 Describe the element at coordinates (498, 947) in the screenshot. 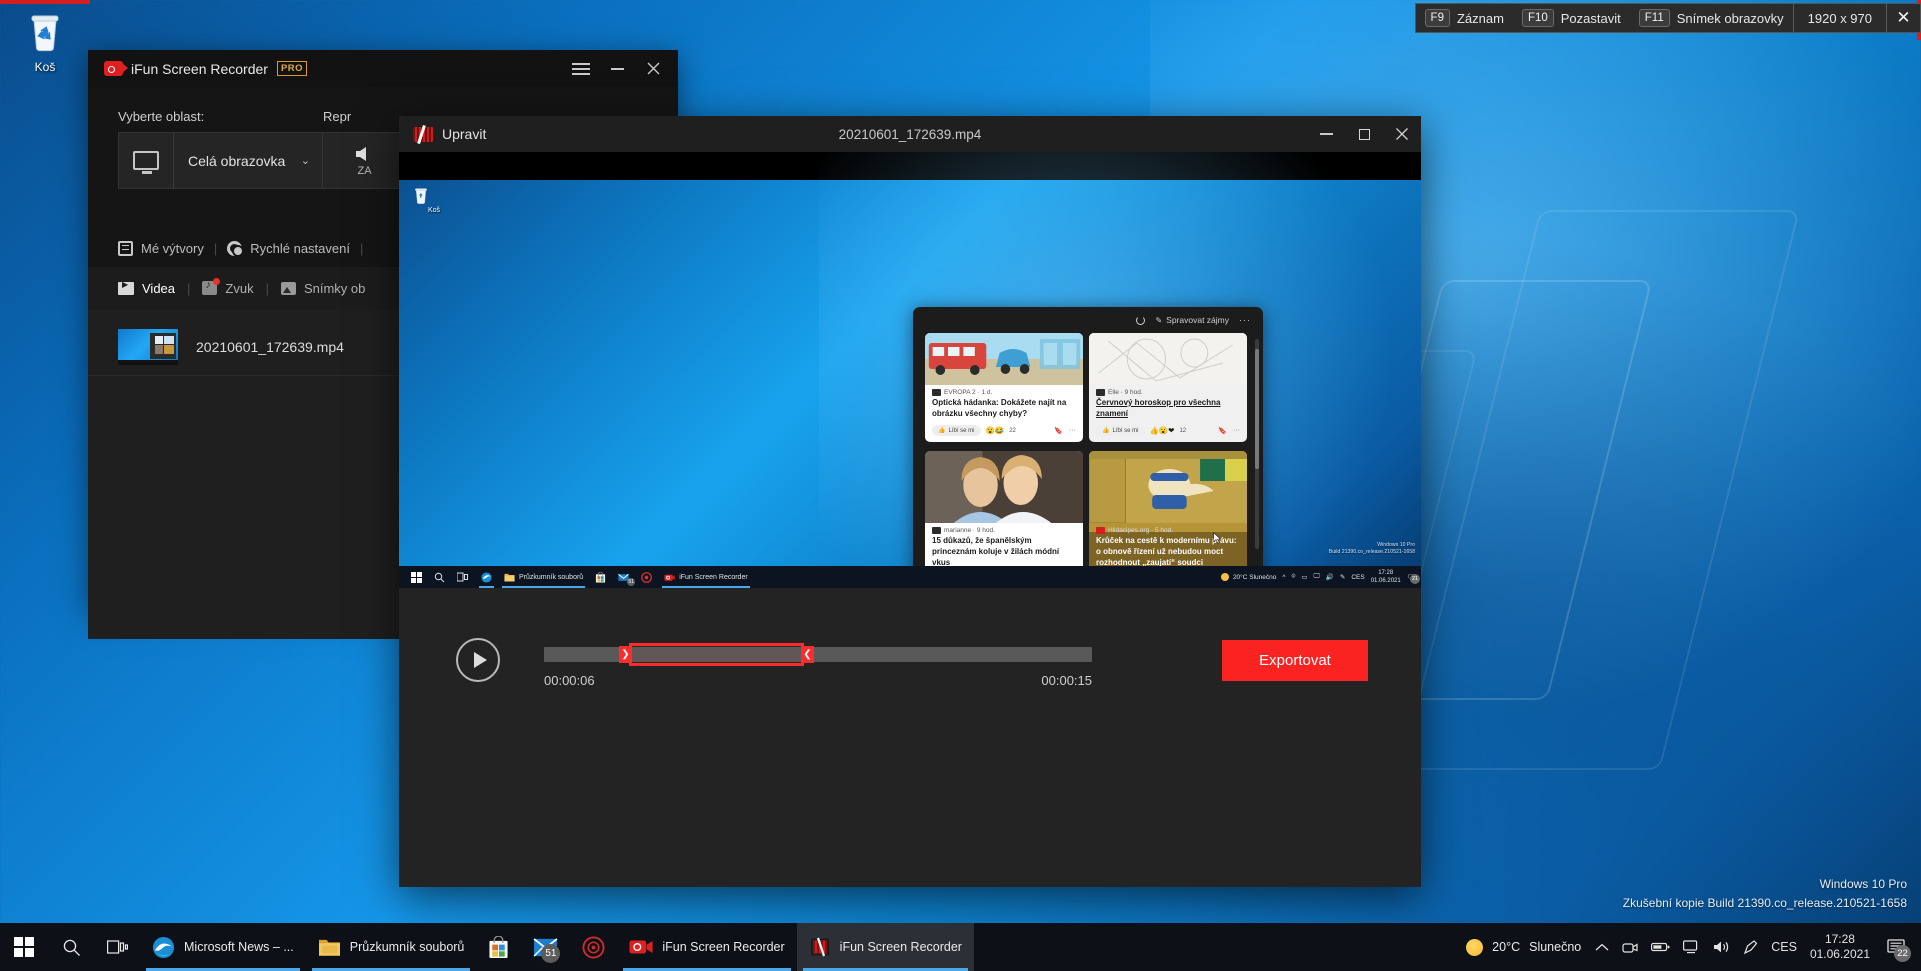

I see `taskbar-item-store` at that location.